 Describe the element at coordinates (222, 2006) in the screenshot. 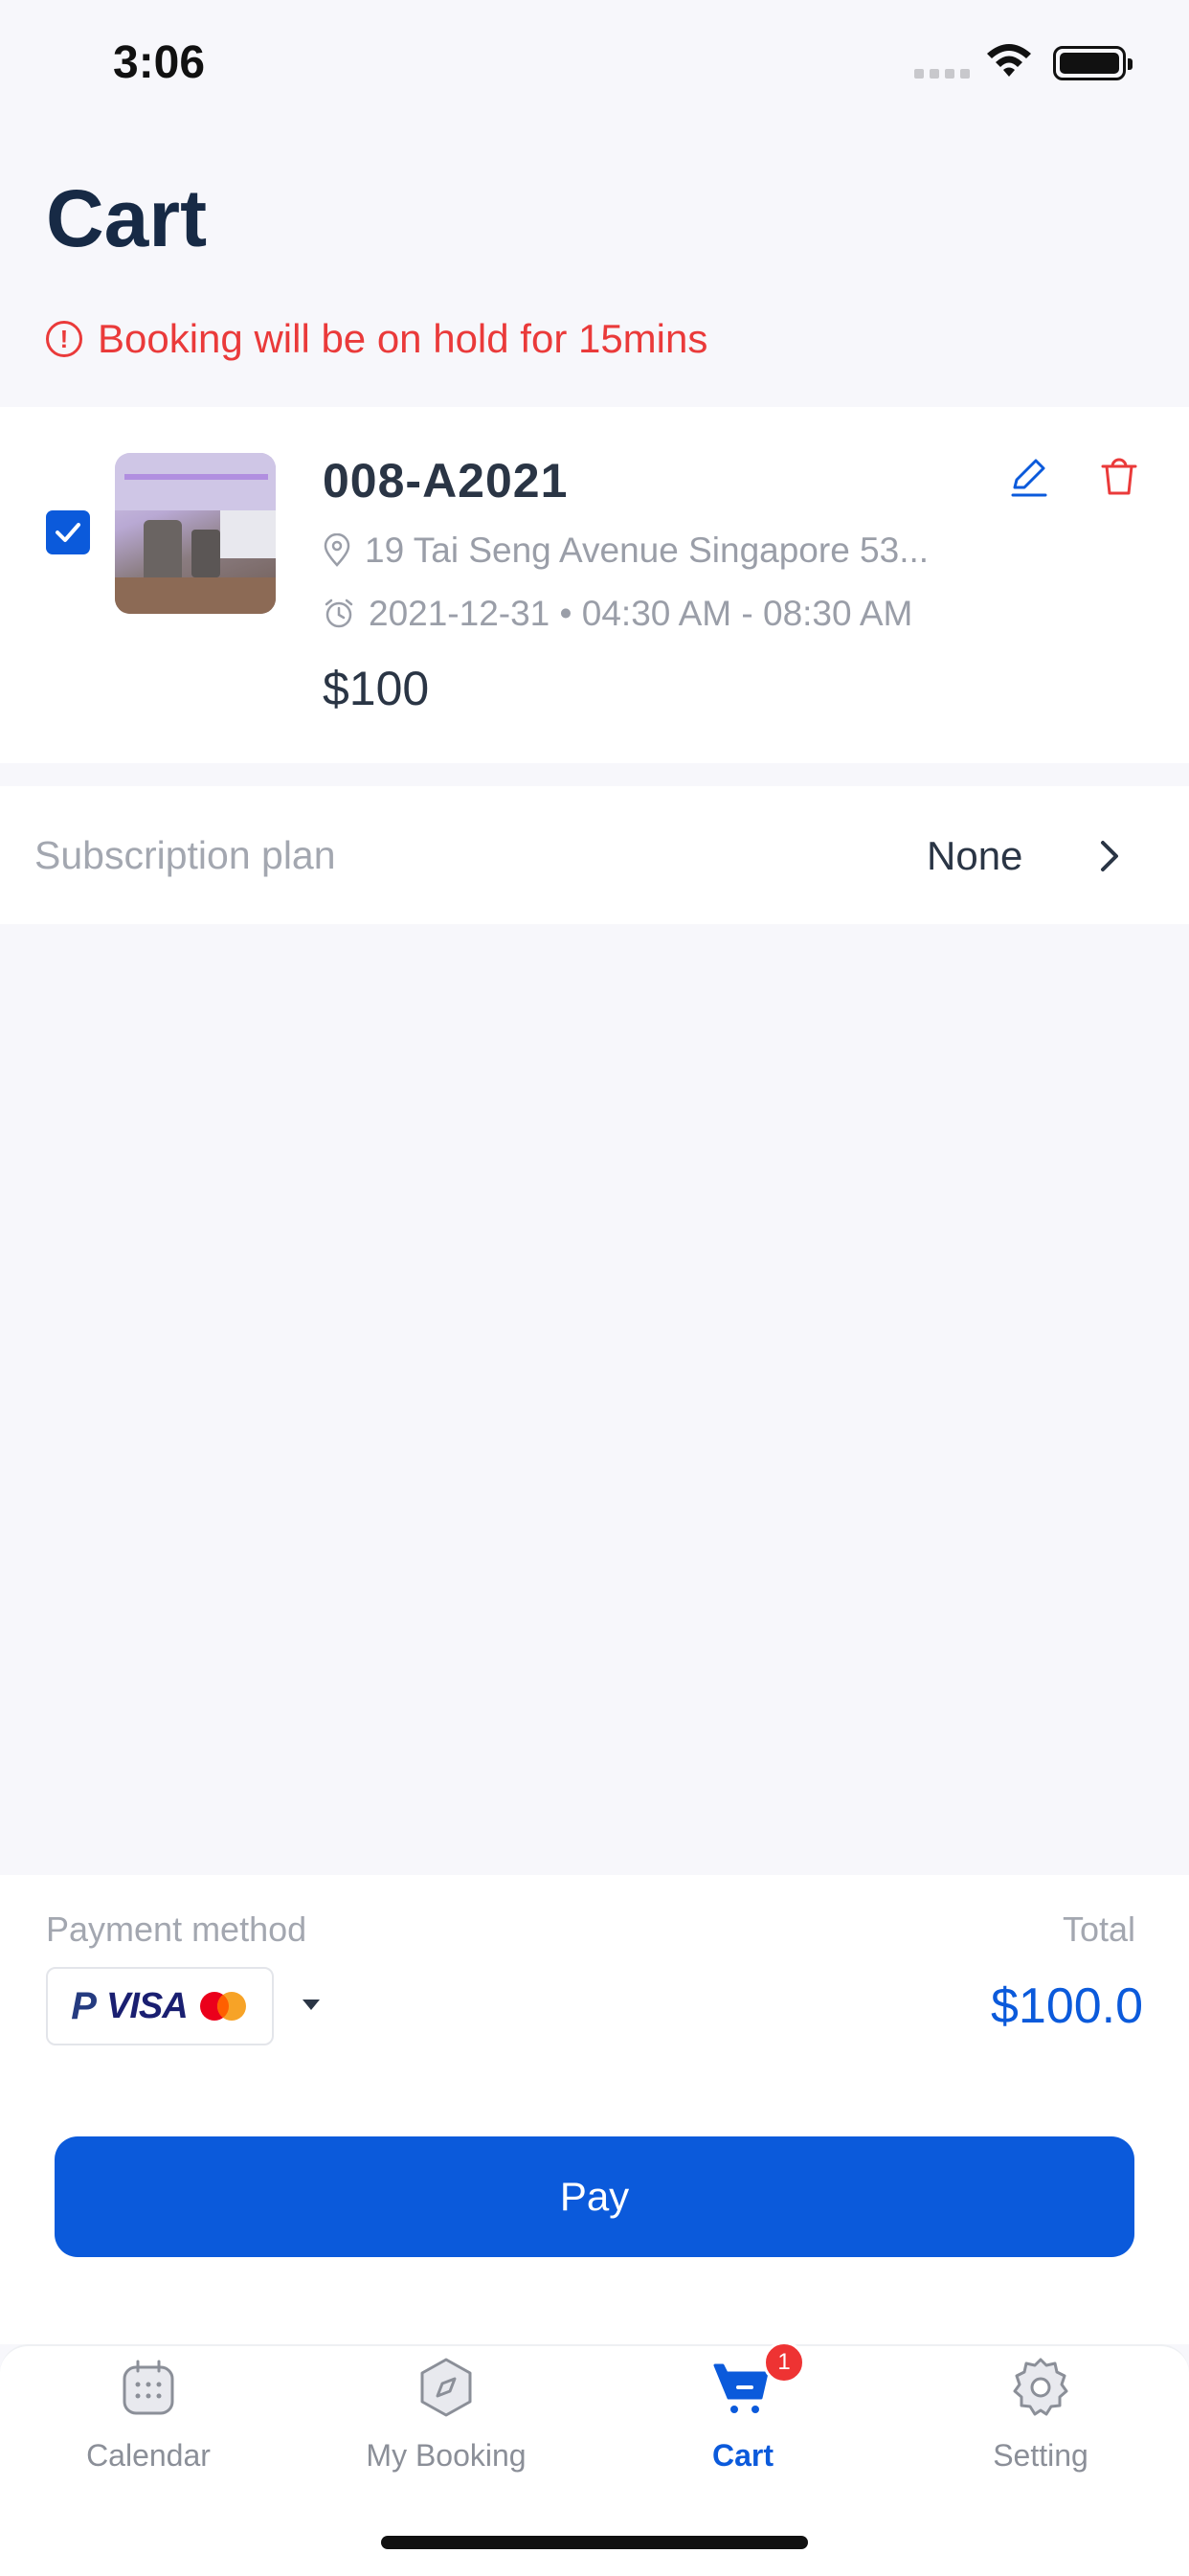

I see `mastercard-logo-icon` at that location.